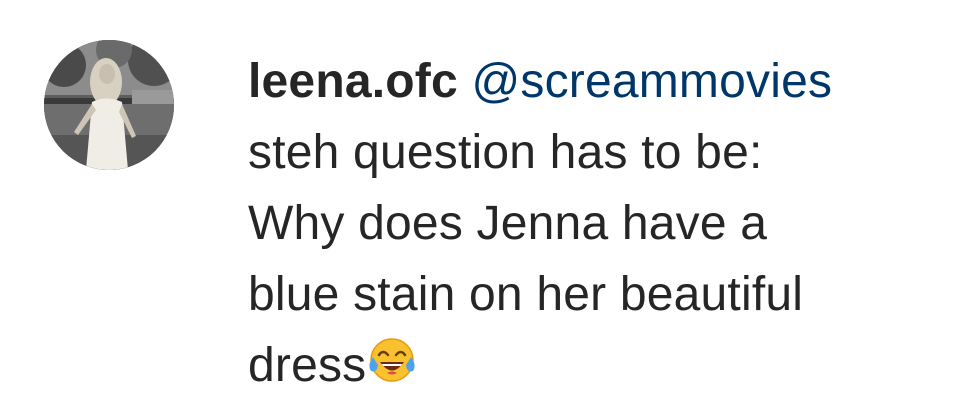 The image size is (980, 410). Describe the element at coordinates (508, 223) in the screenshot. I see `comment-text-line-2: Why does Jenna have a` at that location.